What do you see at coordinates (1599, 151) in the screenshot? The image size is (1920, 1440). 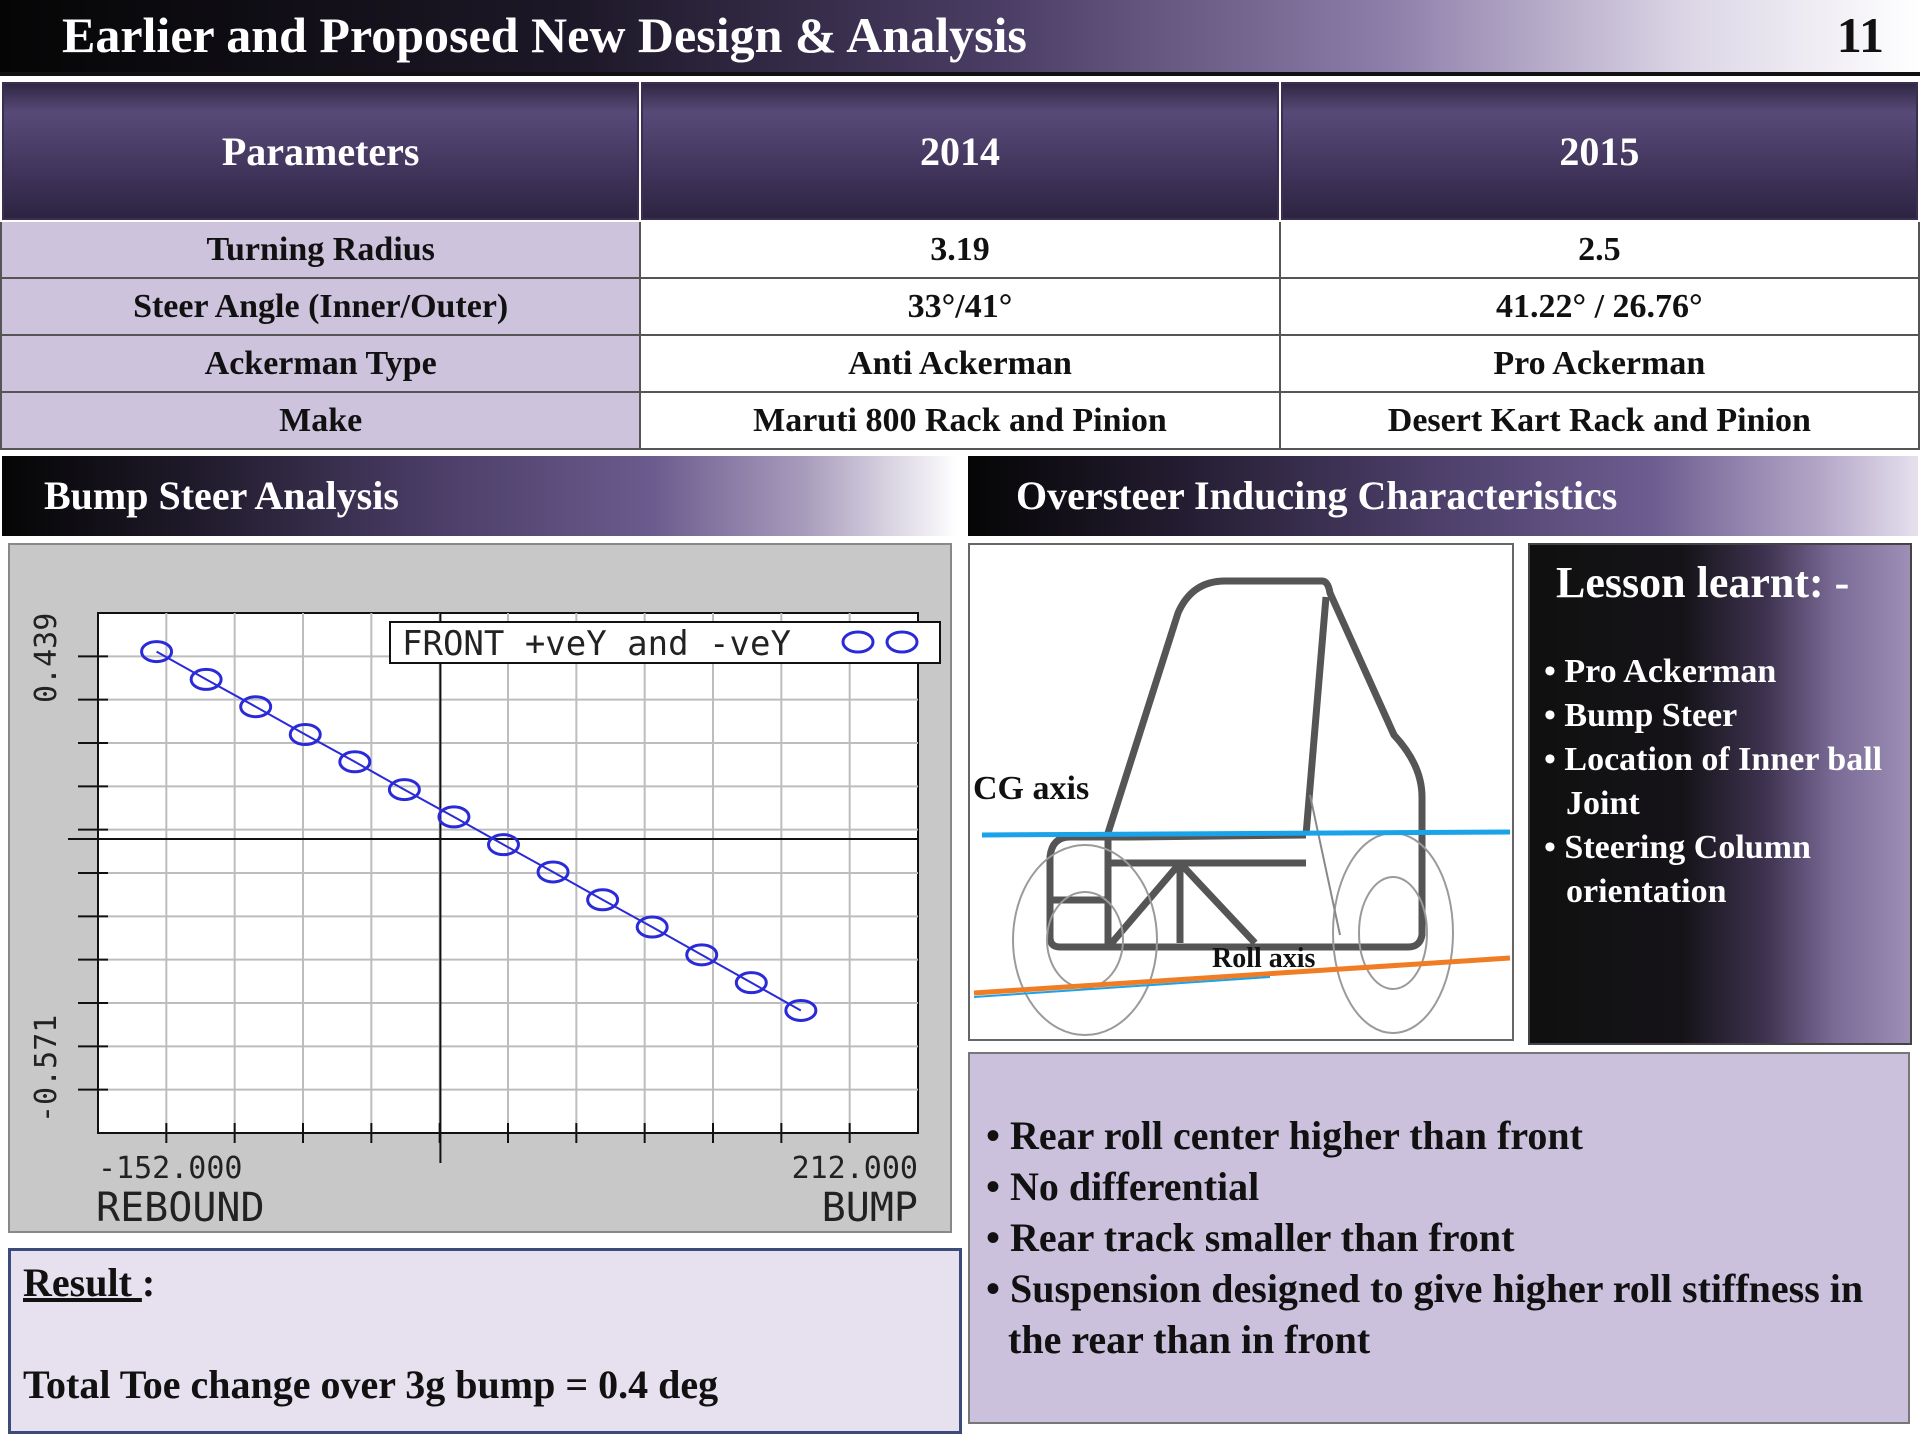 I see `header-2015: 2015` at bounding box center [1599, 151].